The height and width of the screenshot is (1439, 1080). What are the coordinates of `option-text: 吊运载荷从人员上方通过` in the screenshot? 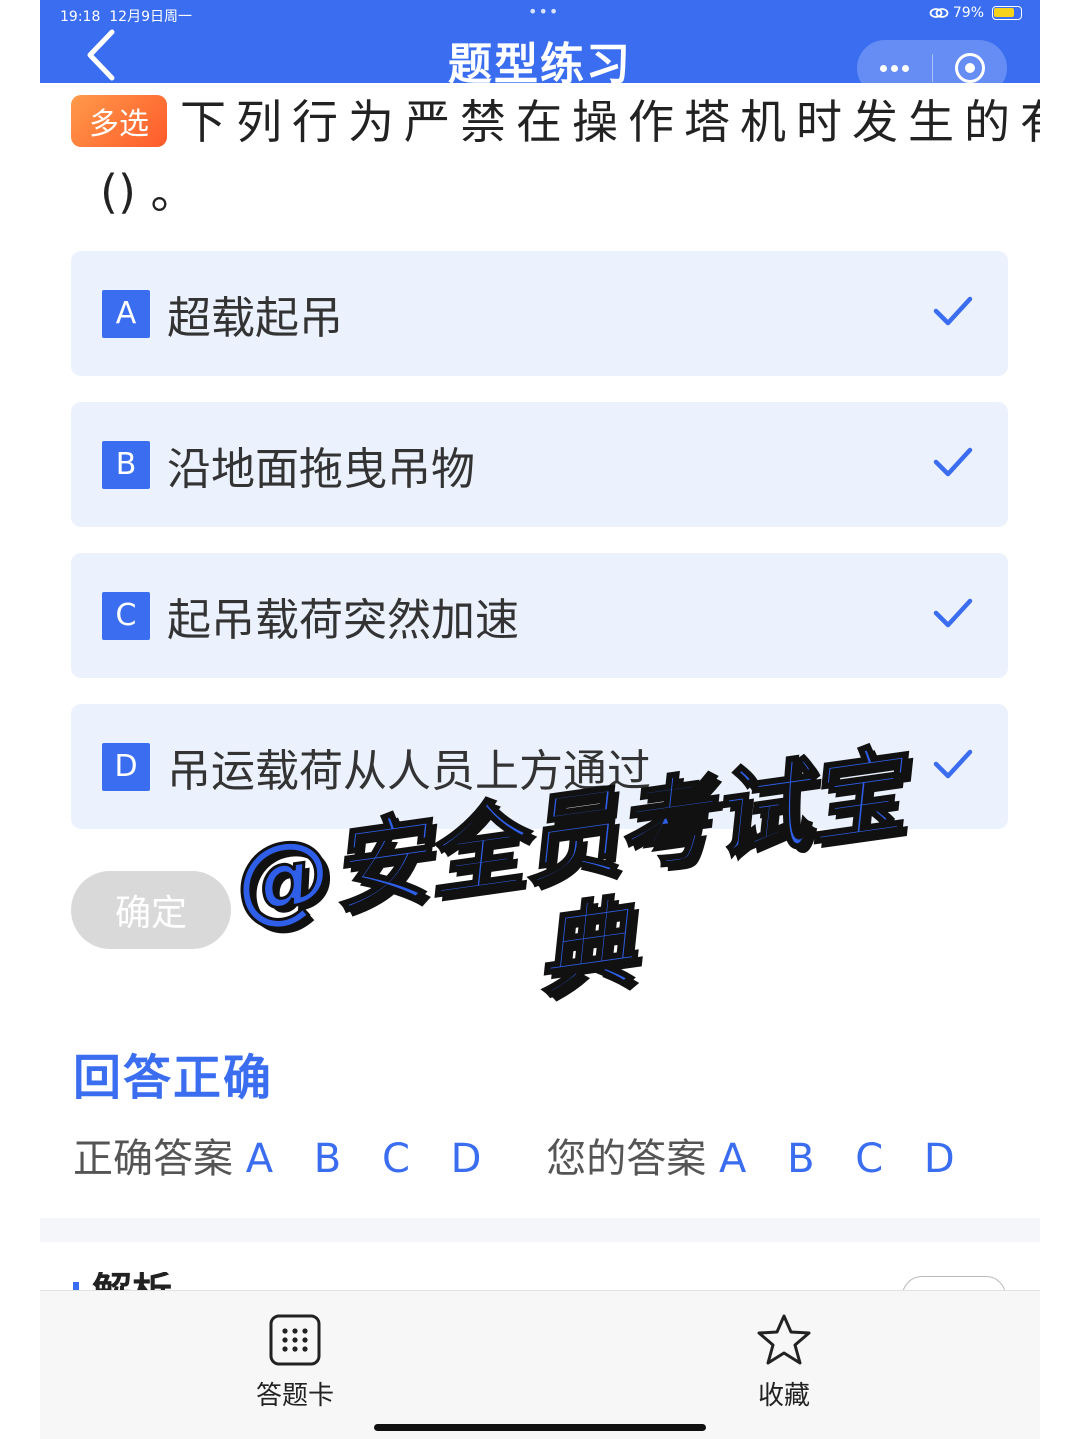 It's located at (409, 771).